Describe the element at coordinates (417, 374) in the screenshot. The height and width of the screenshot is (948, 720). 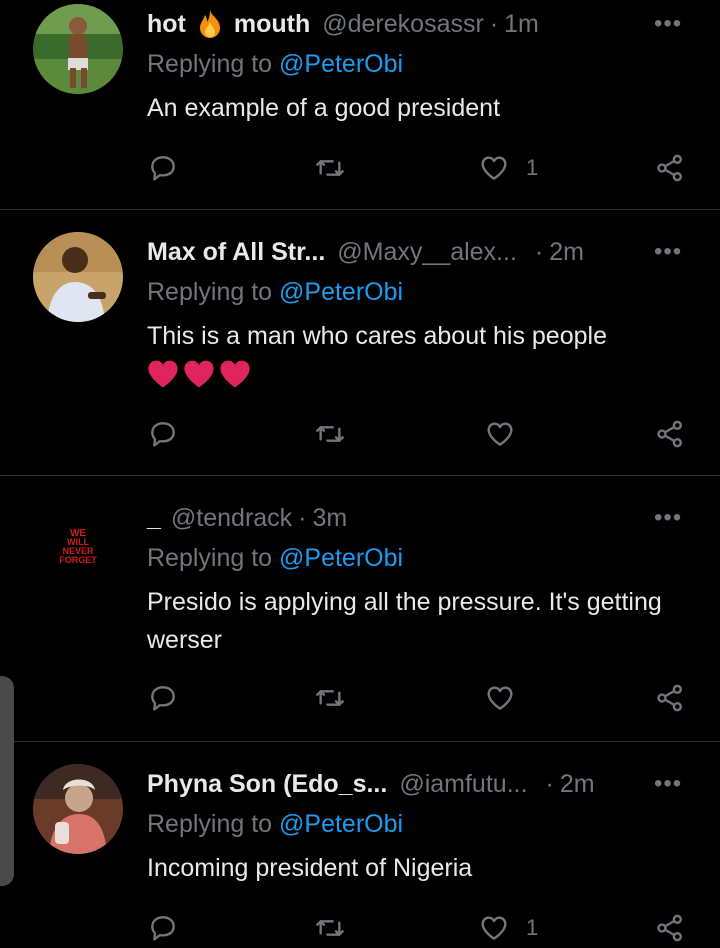
I see `heart-emojis` at that location.